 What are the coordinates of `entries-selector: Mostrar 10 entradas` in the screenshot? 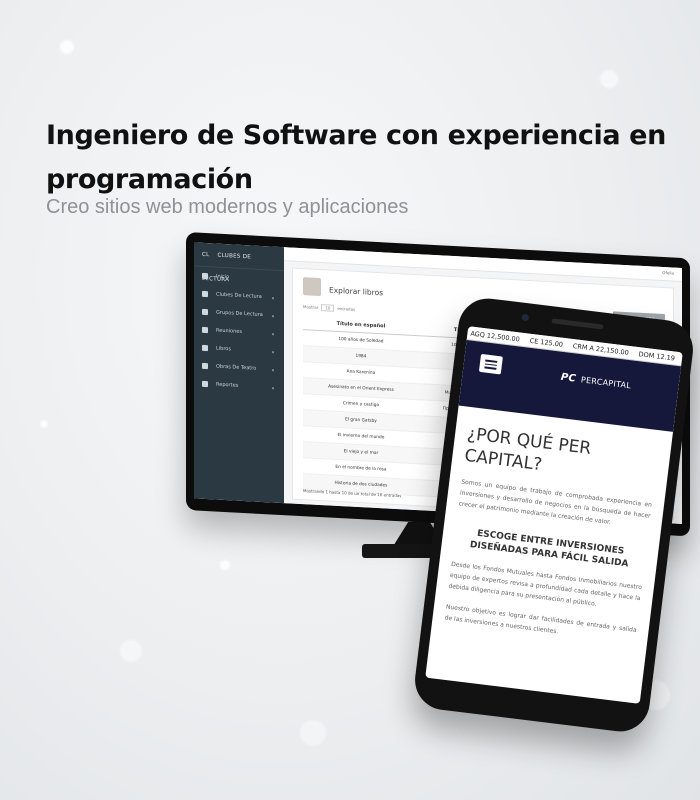 It's located at (329, 308).